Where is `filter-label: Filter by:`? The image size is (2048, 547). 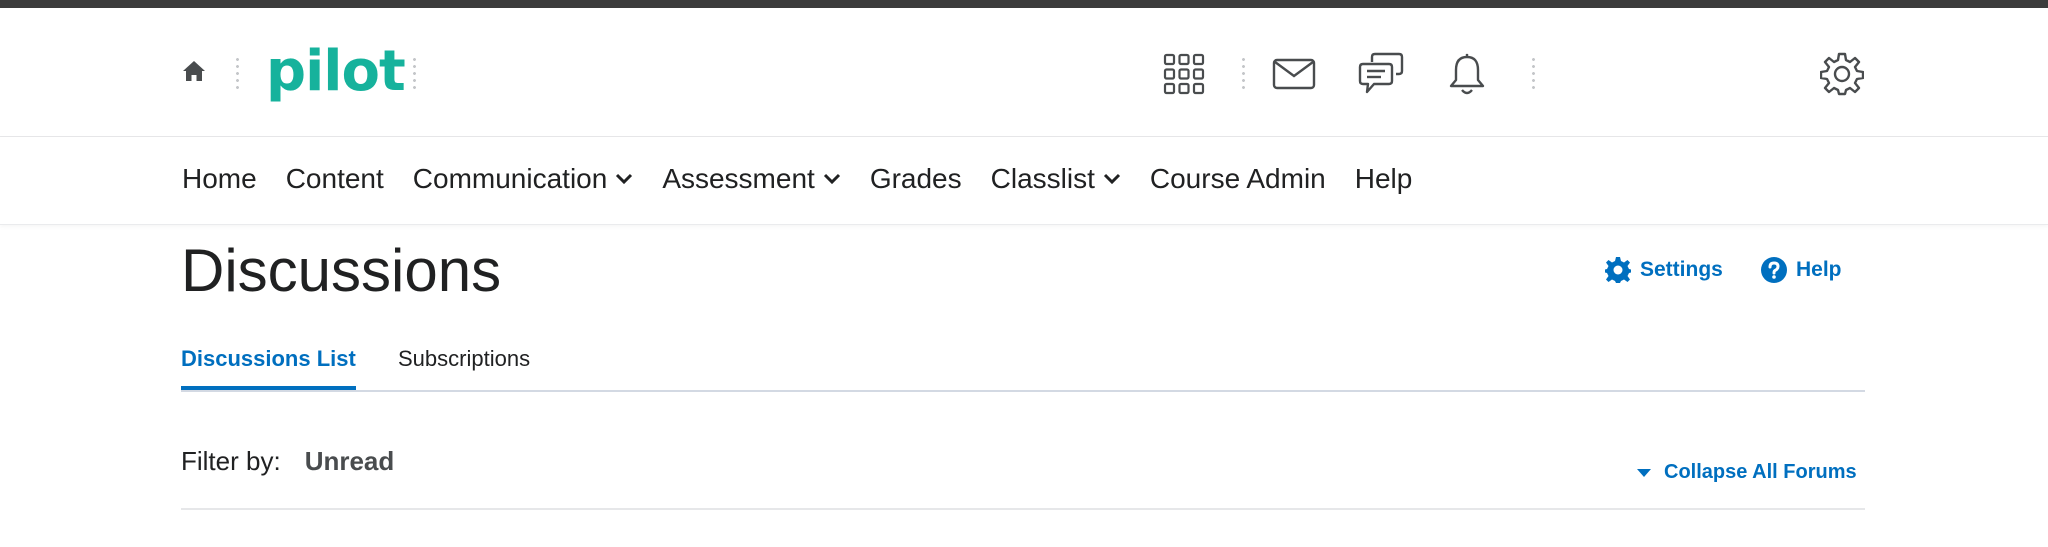
filter-label: Filter by: is located at coordinates (231, 461).